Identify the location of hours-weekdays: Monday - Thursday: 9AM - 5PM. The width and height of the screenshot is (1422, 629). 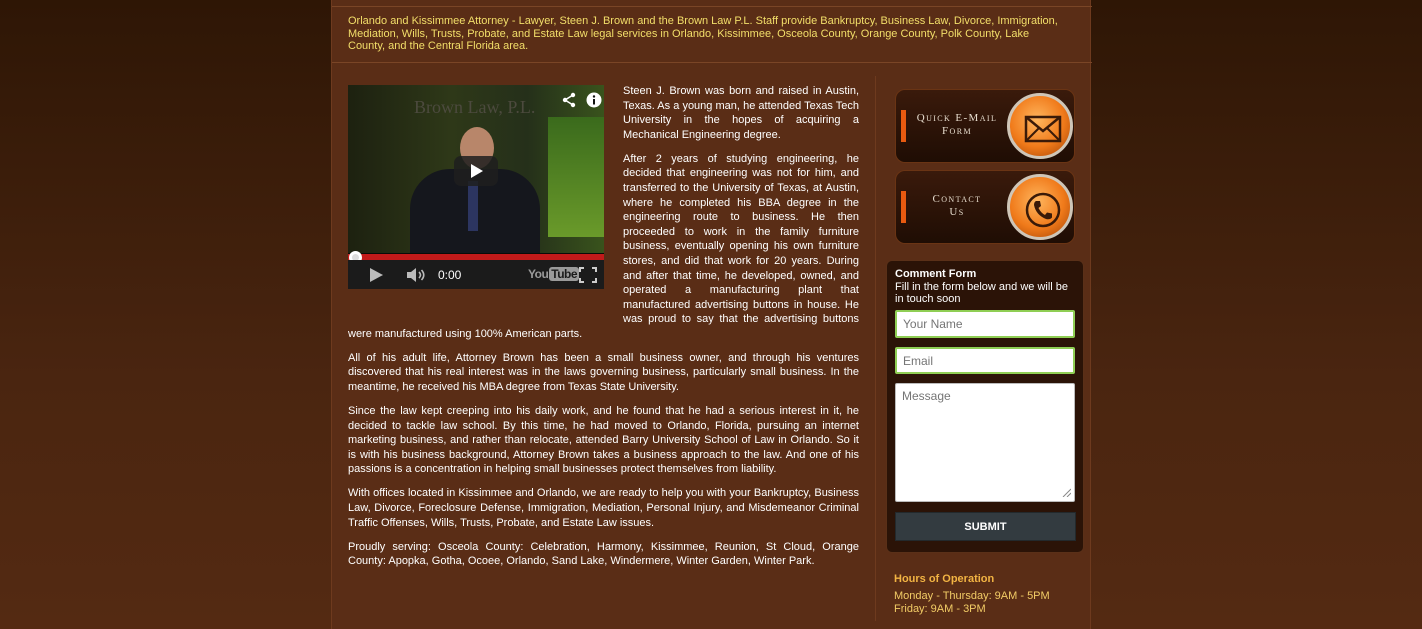
(972, 596).